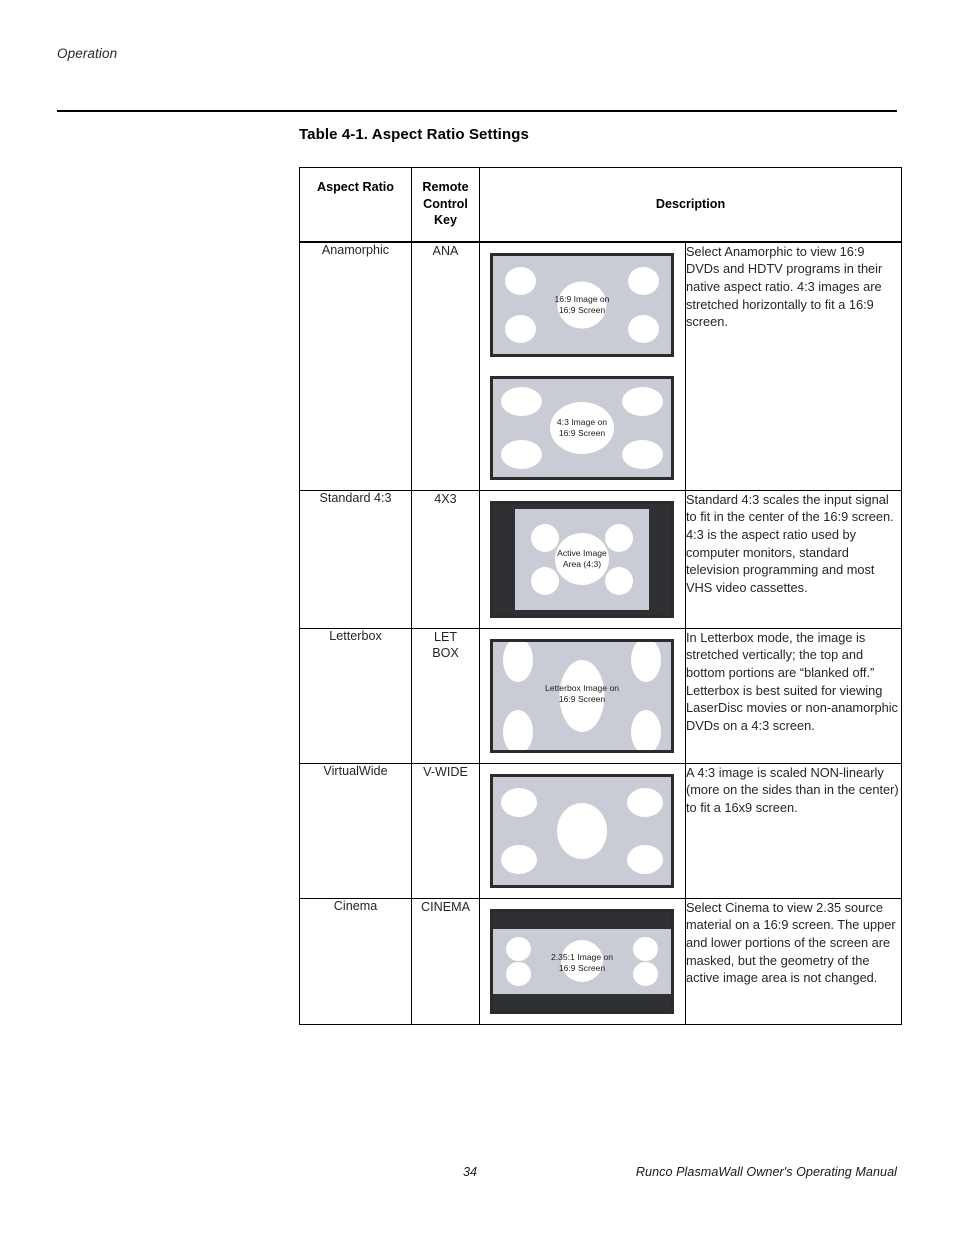 The width and height of the screenshot is (954, 1235). What do you see at coordinates (355, 695) in the screenshot?
I see `cell-aspect-ratio: Letterbox` at bounding box center [355, 695].